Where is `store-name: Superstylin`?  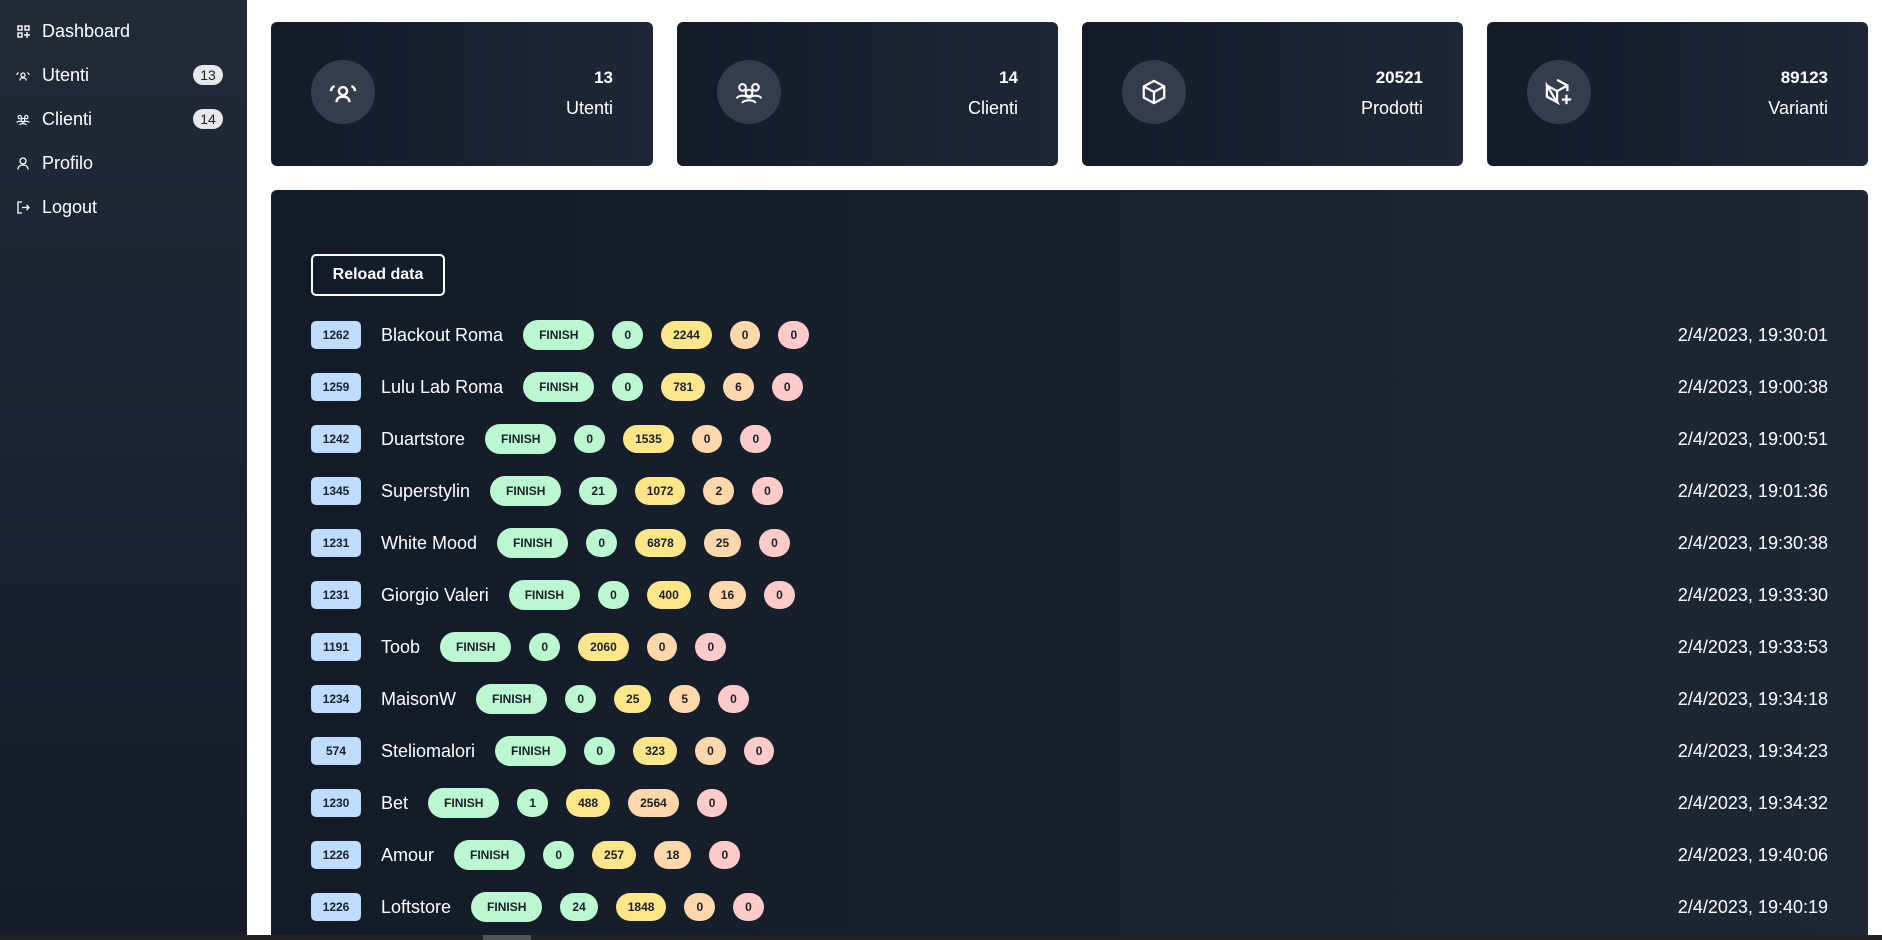 store-name: Superstylin is located at coordinates (426, 490).